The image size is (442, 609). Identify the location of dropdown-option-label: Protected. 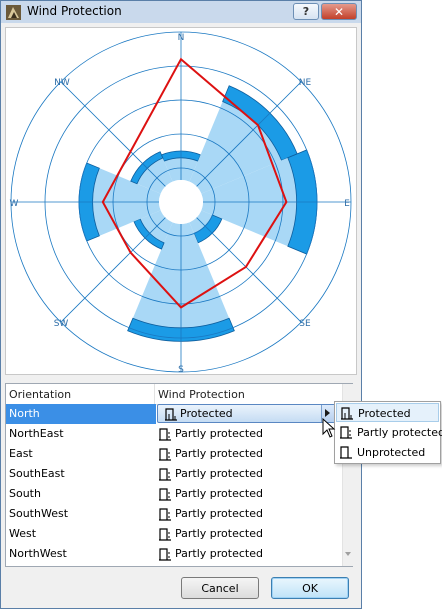
(384, 413).